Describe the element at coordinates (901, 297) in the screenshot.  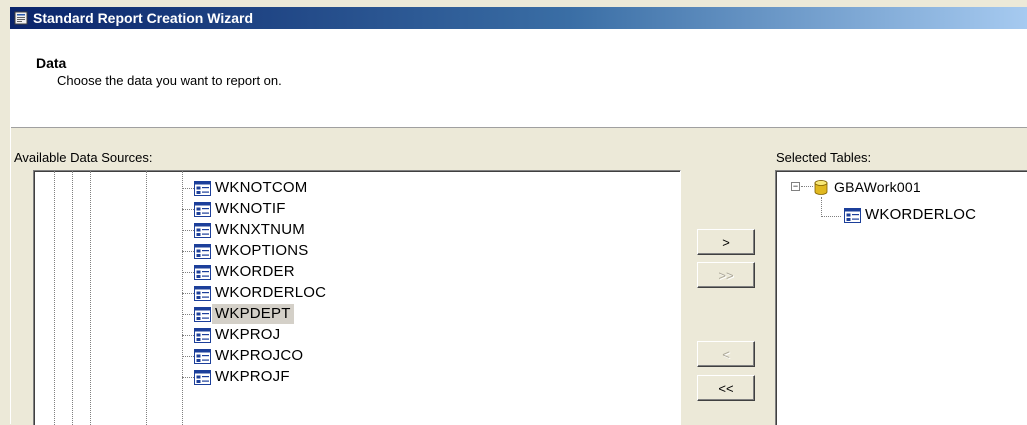
I see `selected-tables-tree: − GBAWork001 WKORDERLOC` at that location.